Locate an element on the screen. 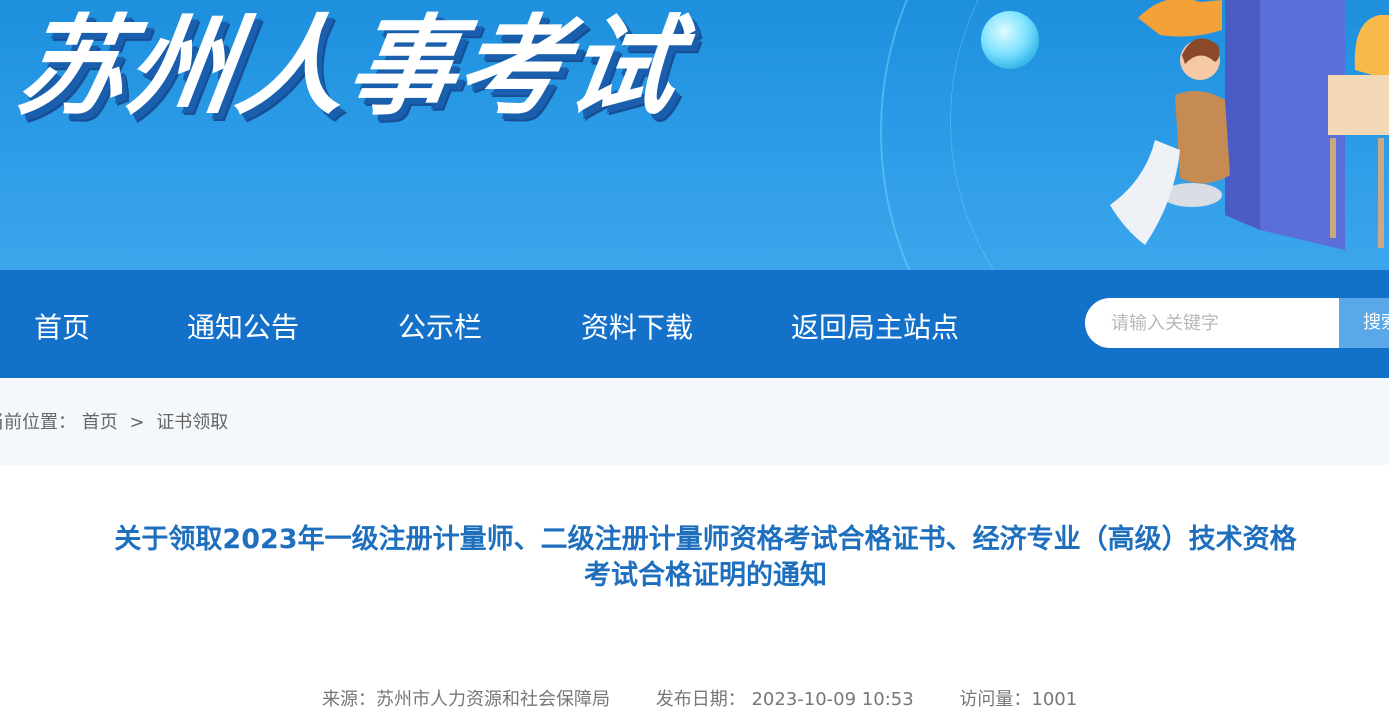 This screenshot has height=719, width=1389. article-views: 访问量：1001 is located at coordinates (1018, 699).